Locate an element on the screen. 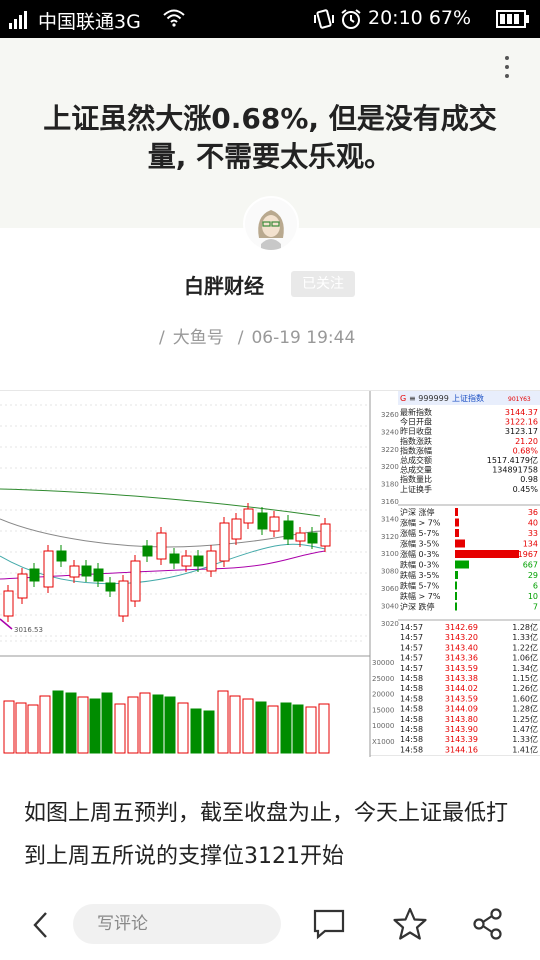 Image resolution: width=540 pixels, height=960 pixels. quote-label: 指数量比 is located at coordinates (416, 479).